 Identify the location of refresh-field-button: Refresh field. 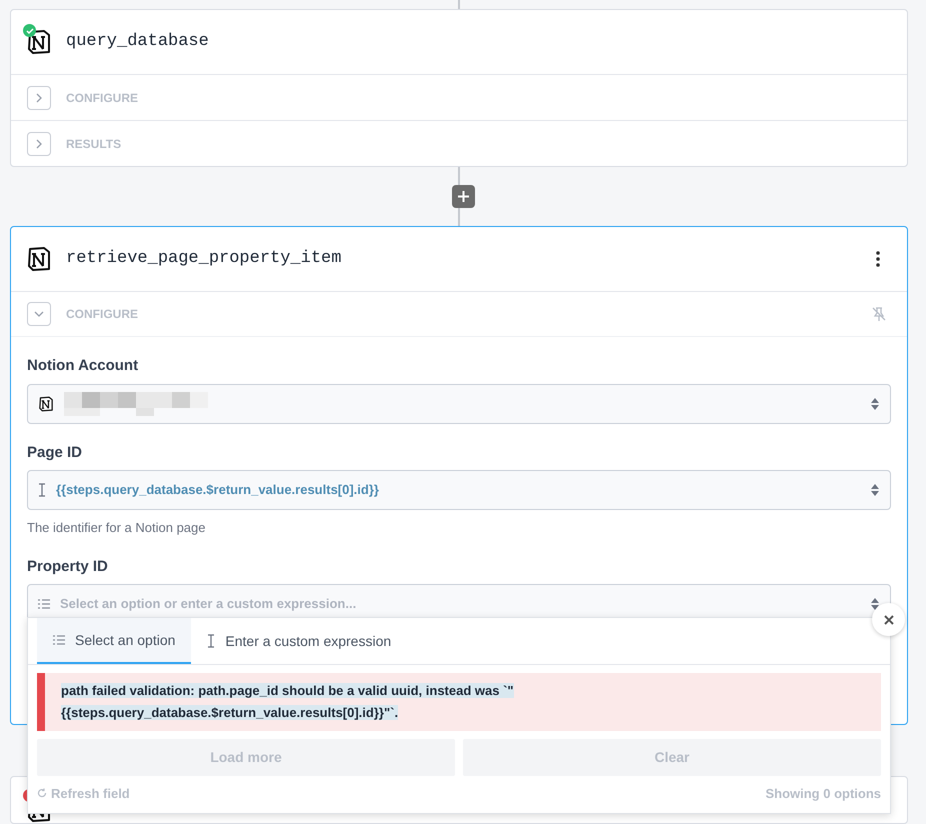
(83, 793).